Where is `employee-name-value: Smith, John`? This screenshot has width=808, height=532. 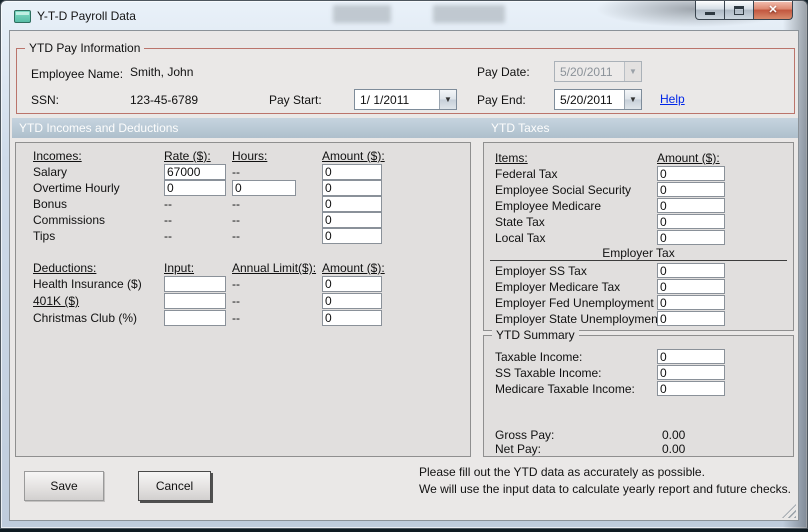
employee-name-value: Smith, John is located at coordinates (162, 72).